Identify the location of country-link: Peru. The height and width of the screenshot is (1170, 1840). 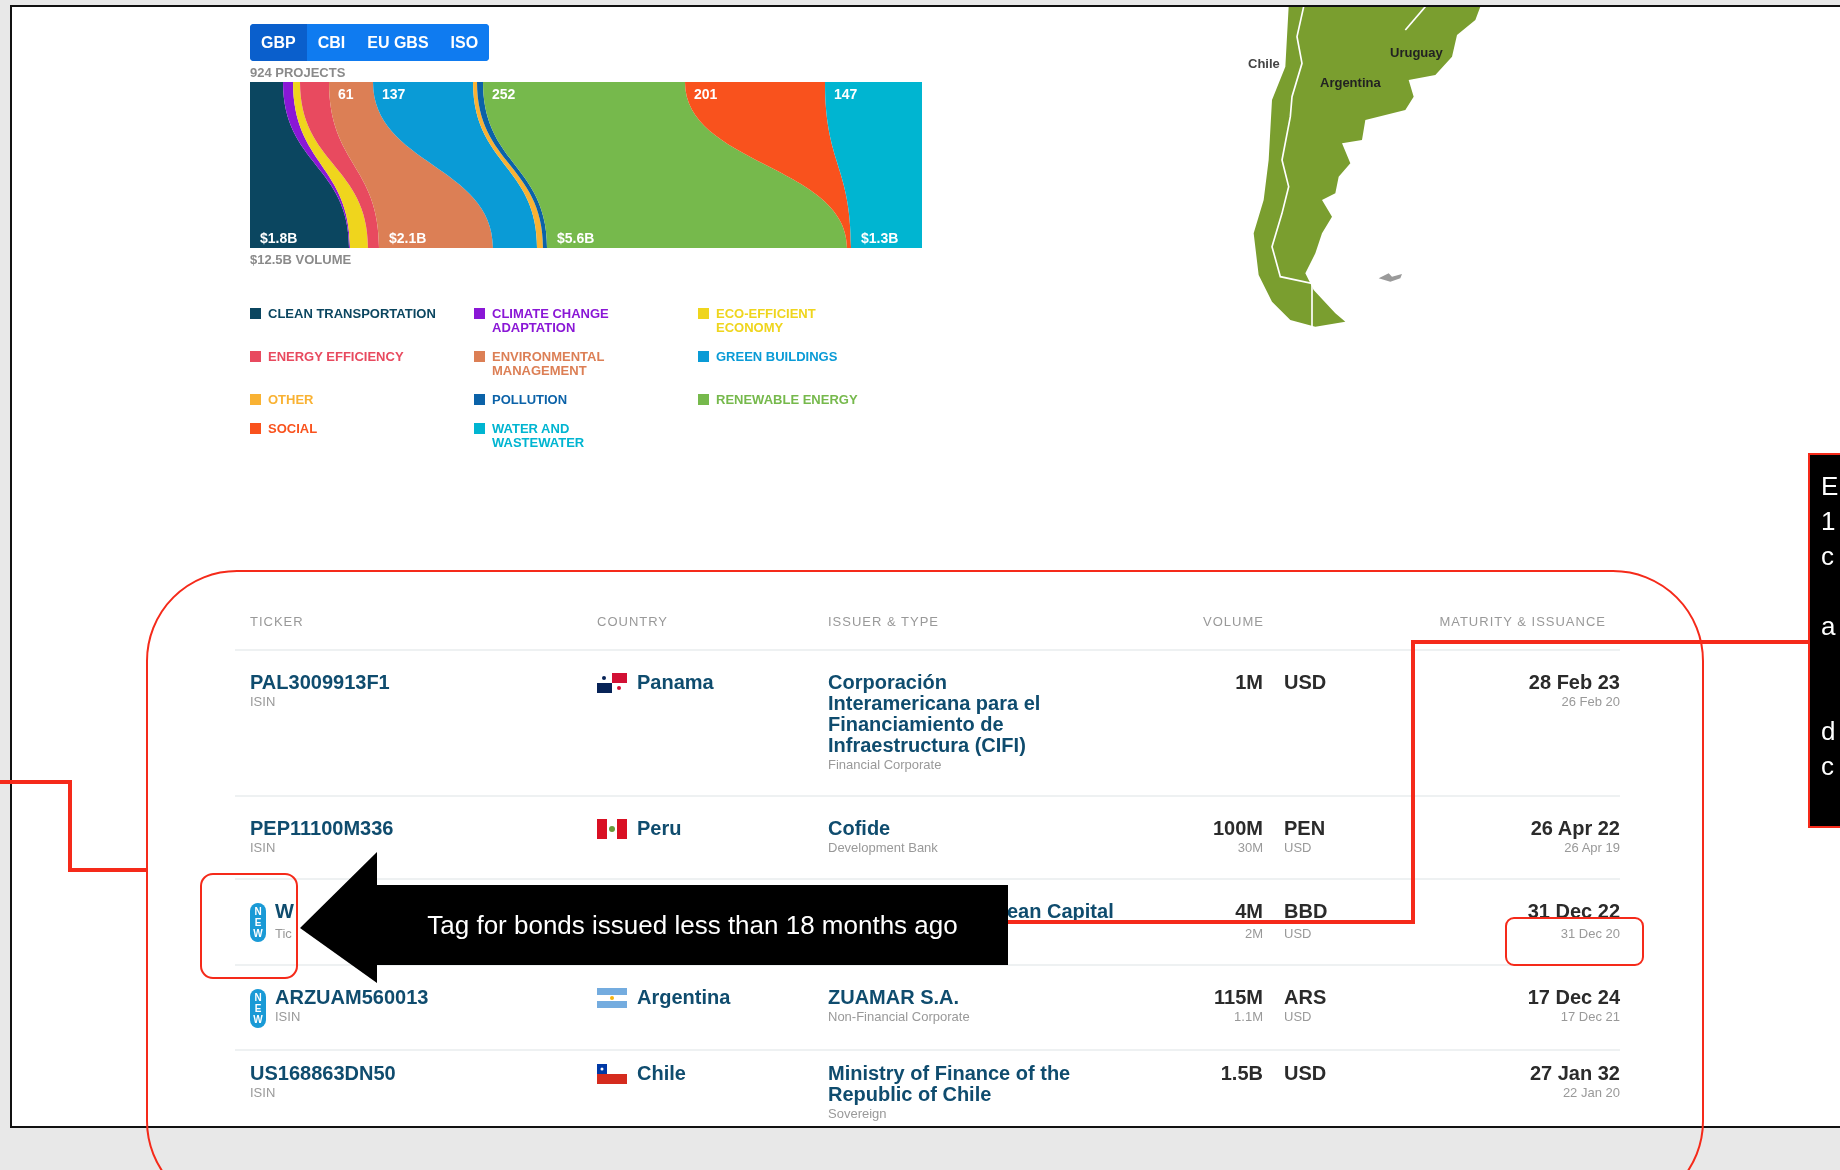
(659, 828).